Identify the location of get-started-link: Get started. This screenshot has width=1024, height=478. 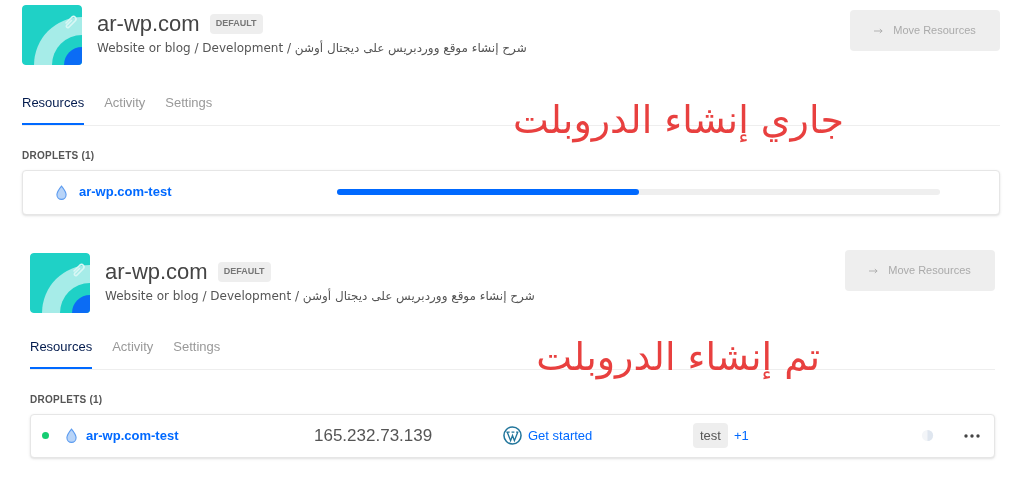
(598, 435).